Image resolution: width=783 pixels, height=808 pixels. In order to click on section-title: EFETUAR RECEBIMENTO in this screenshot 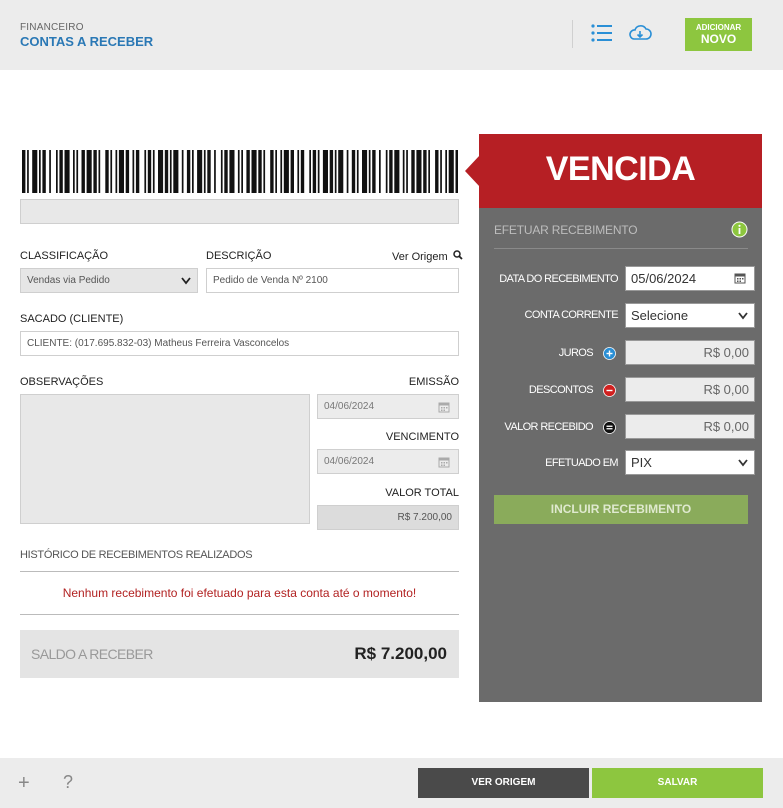, I will do `click(566, 230)`.